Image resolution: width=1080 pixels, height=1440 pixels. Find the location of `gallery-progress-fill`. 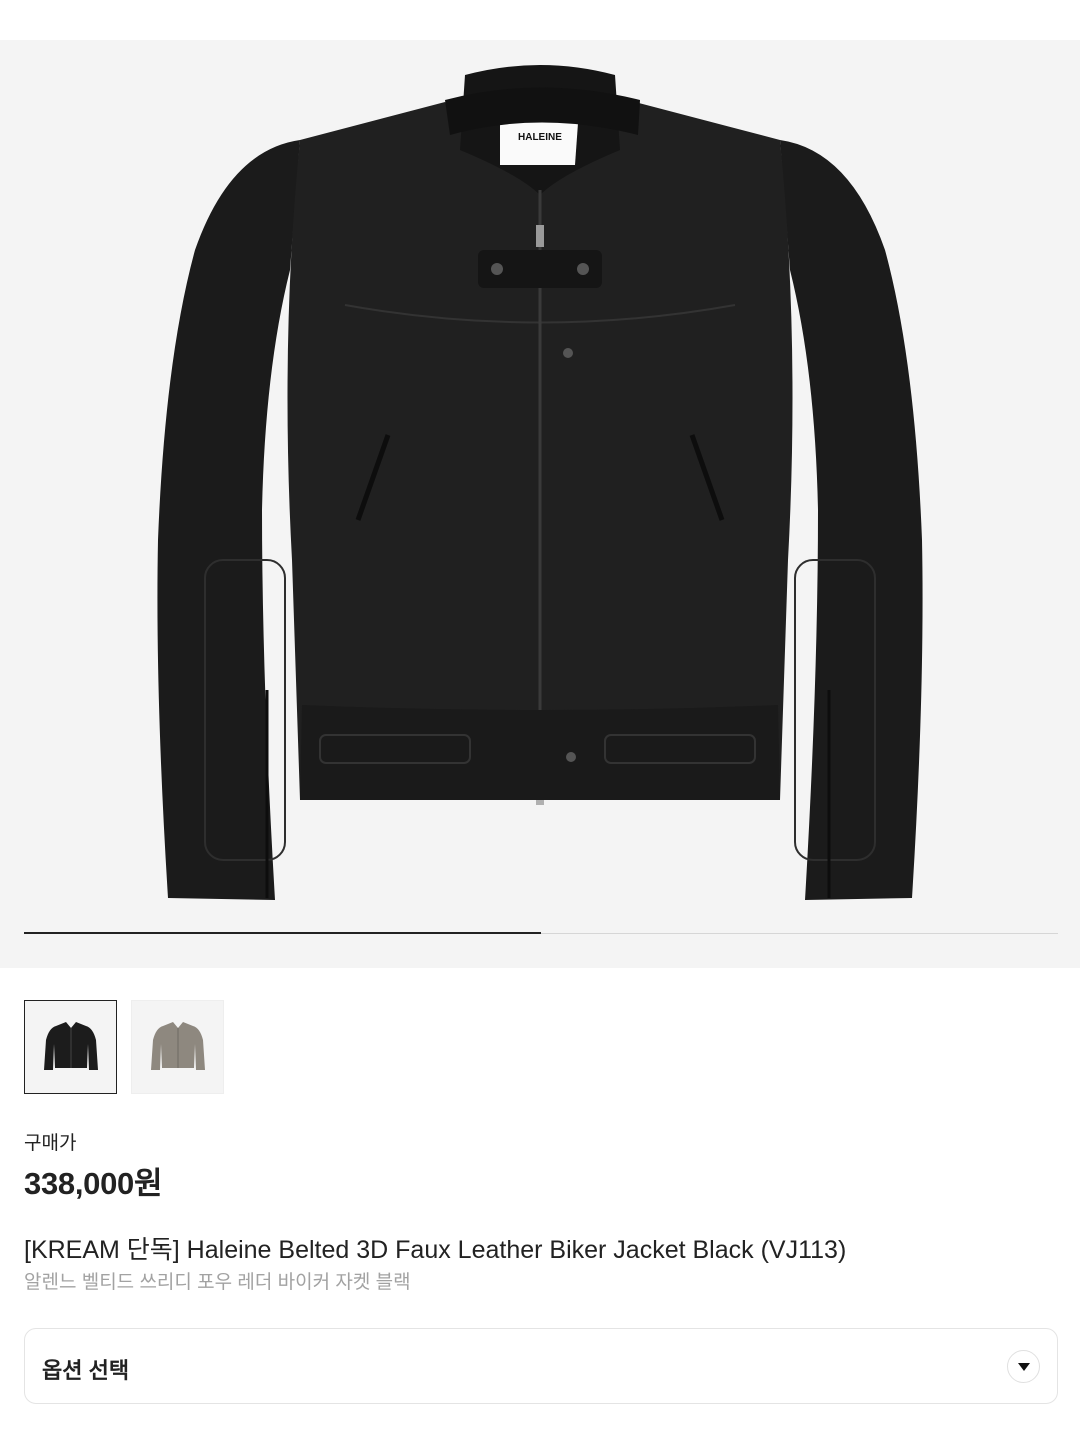

gallery-progress-fill is located at coordinates (282, 933).